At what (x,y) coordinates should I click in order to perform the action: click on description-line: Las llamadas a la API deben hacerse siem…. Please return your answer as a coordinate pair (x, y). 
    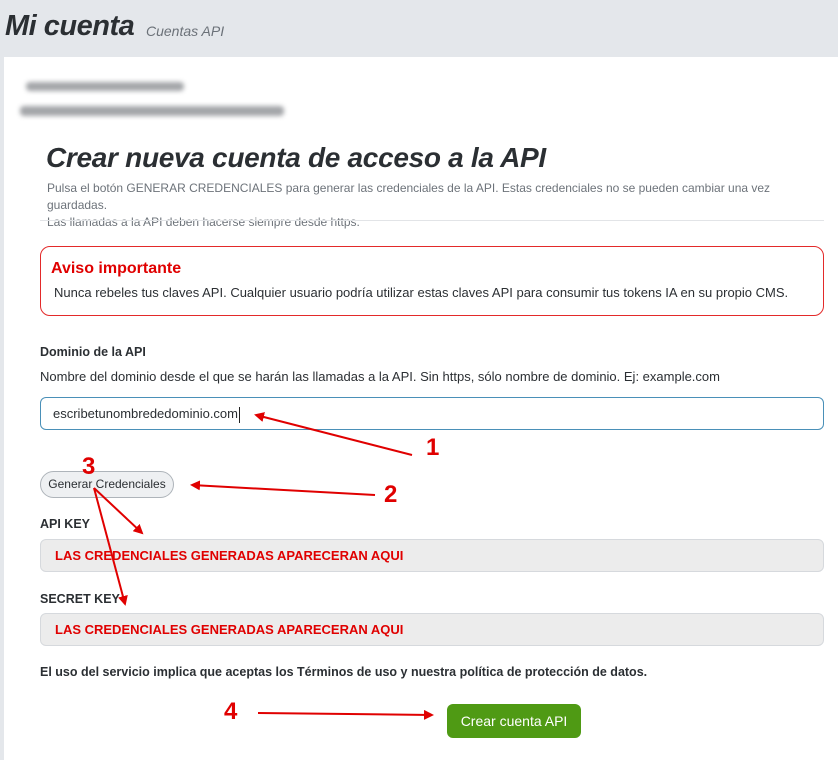
    Looking at the image, I should click on (203, 222).